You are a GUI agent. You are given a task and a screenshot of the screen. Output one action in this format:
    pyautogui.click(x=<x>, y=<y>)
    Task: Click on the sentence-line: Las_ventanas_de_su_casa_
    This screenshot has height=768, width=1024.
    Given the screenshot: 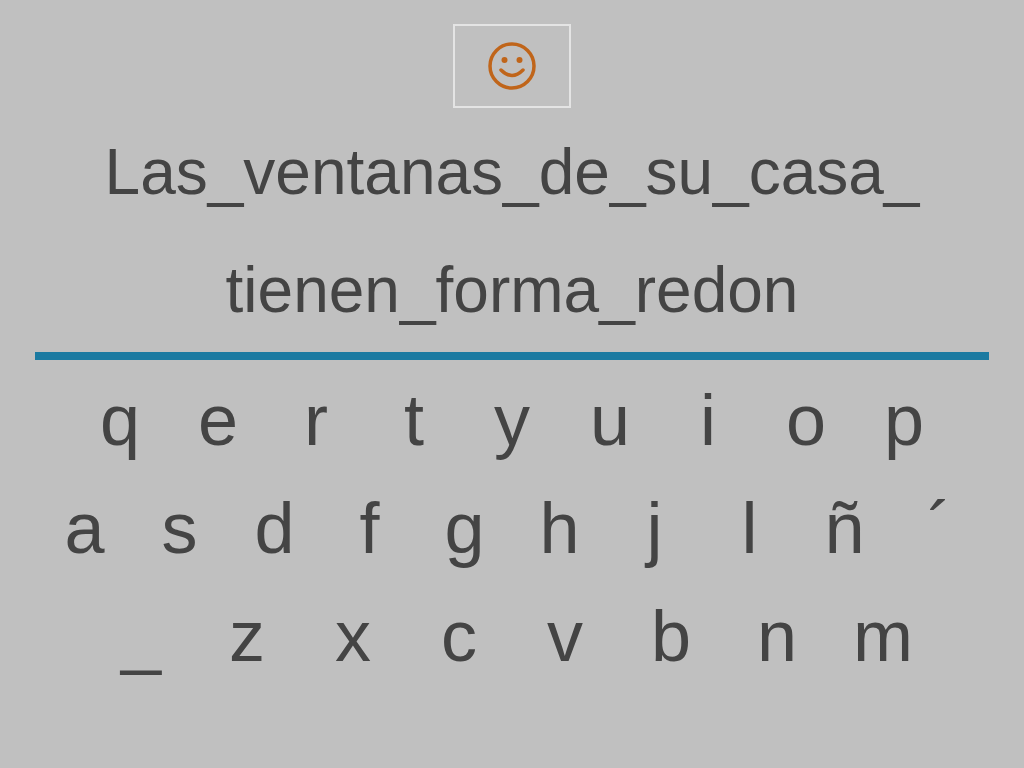 What is the action you would take?
    pyautogui.click(x=512, y=172)
    